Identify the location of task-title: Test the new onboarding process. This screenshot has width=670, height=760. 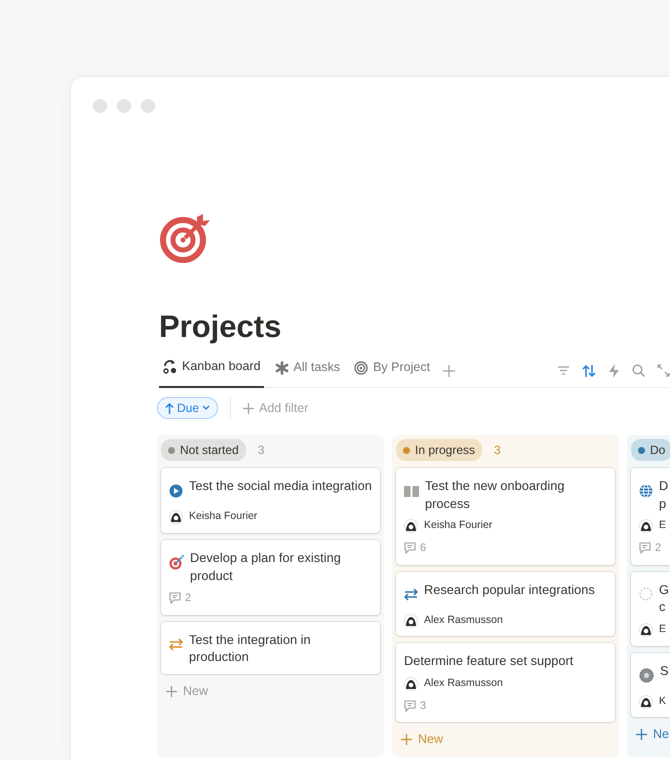
(495, 494).